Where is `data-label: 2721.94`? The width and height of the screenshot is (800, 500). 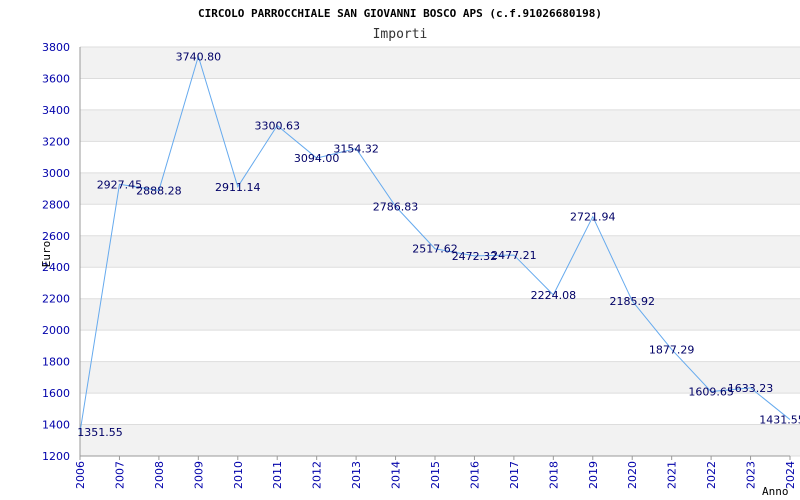 data-label: 2721.94 is located at coordinates (593, 217).